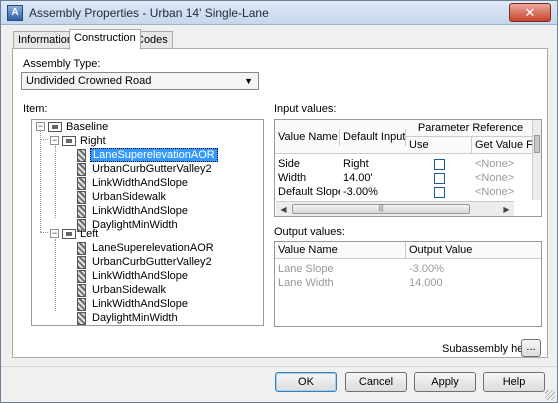 This screenshot has width=558, height=403. What do you see at coordinates (439, 145) in the screenshot?
I see `col-use: Use` at bounding box center [439, 145].